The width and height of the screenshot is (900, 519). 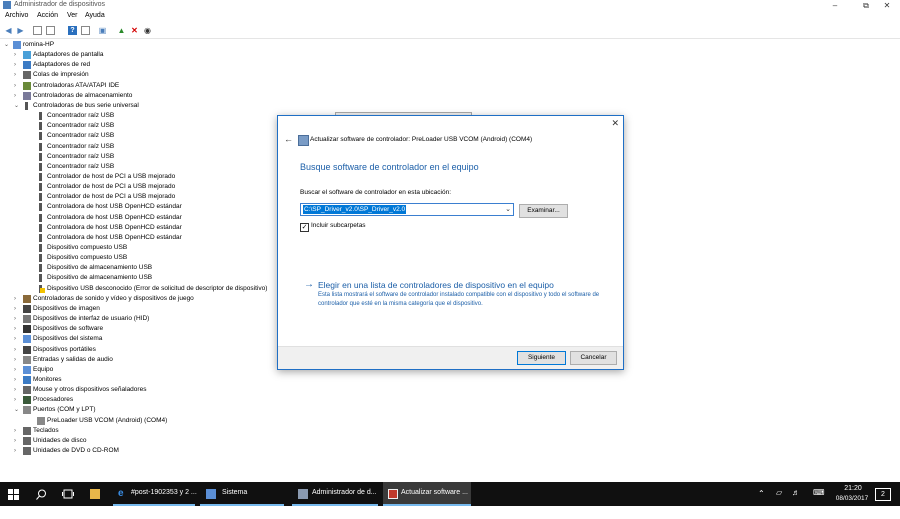 What do you see at coordinates (85, 30) in the screenshot?
I see `details-icon` at bounding box center [85, 30].